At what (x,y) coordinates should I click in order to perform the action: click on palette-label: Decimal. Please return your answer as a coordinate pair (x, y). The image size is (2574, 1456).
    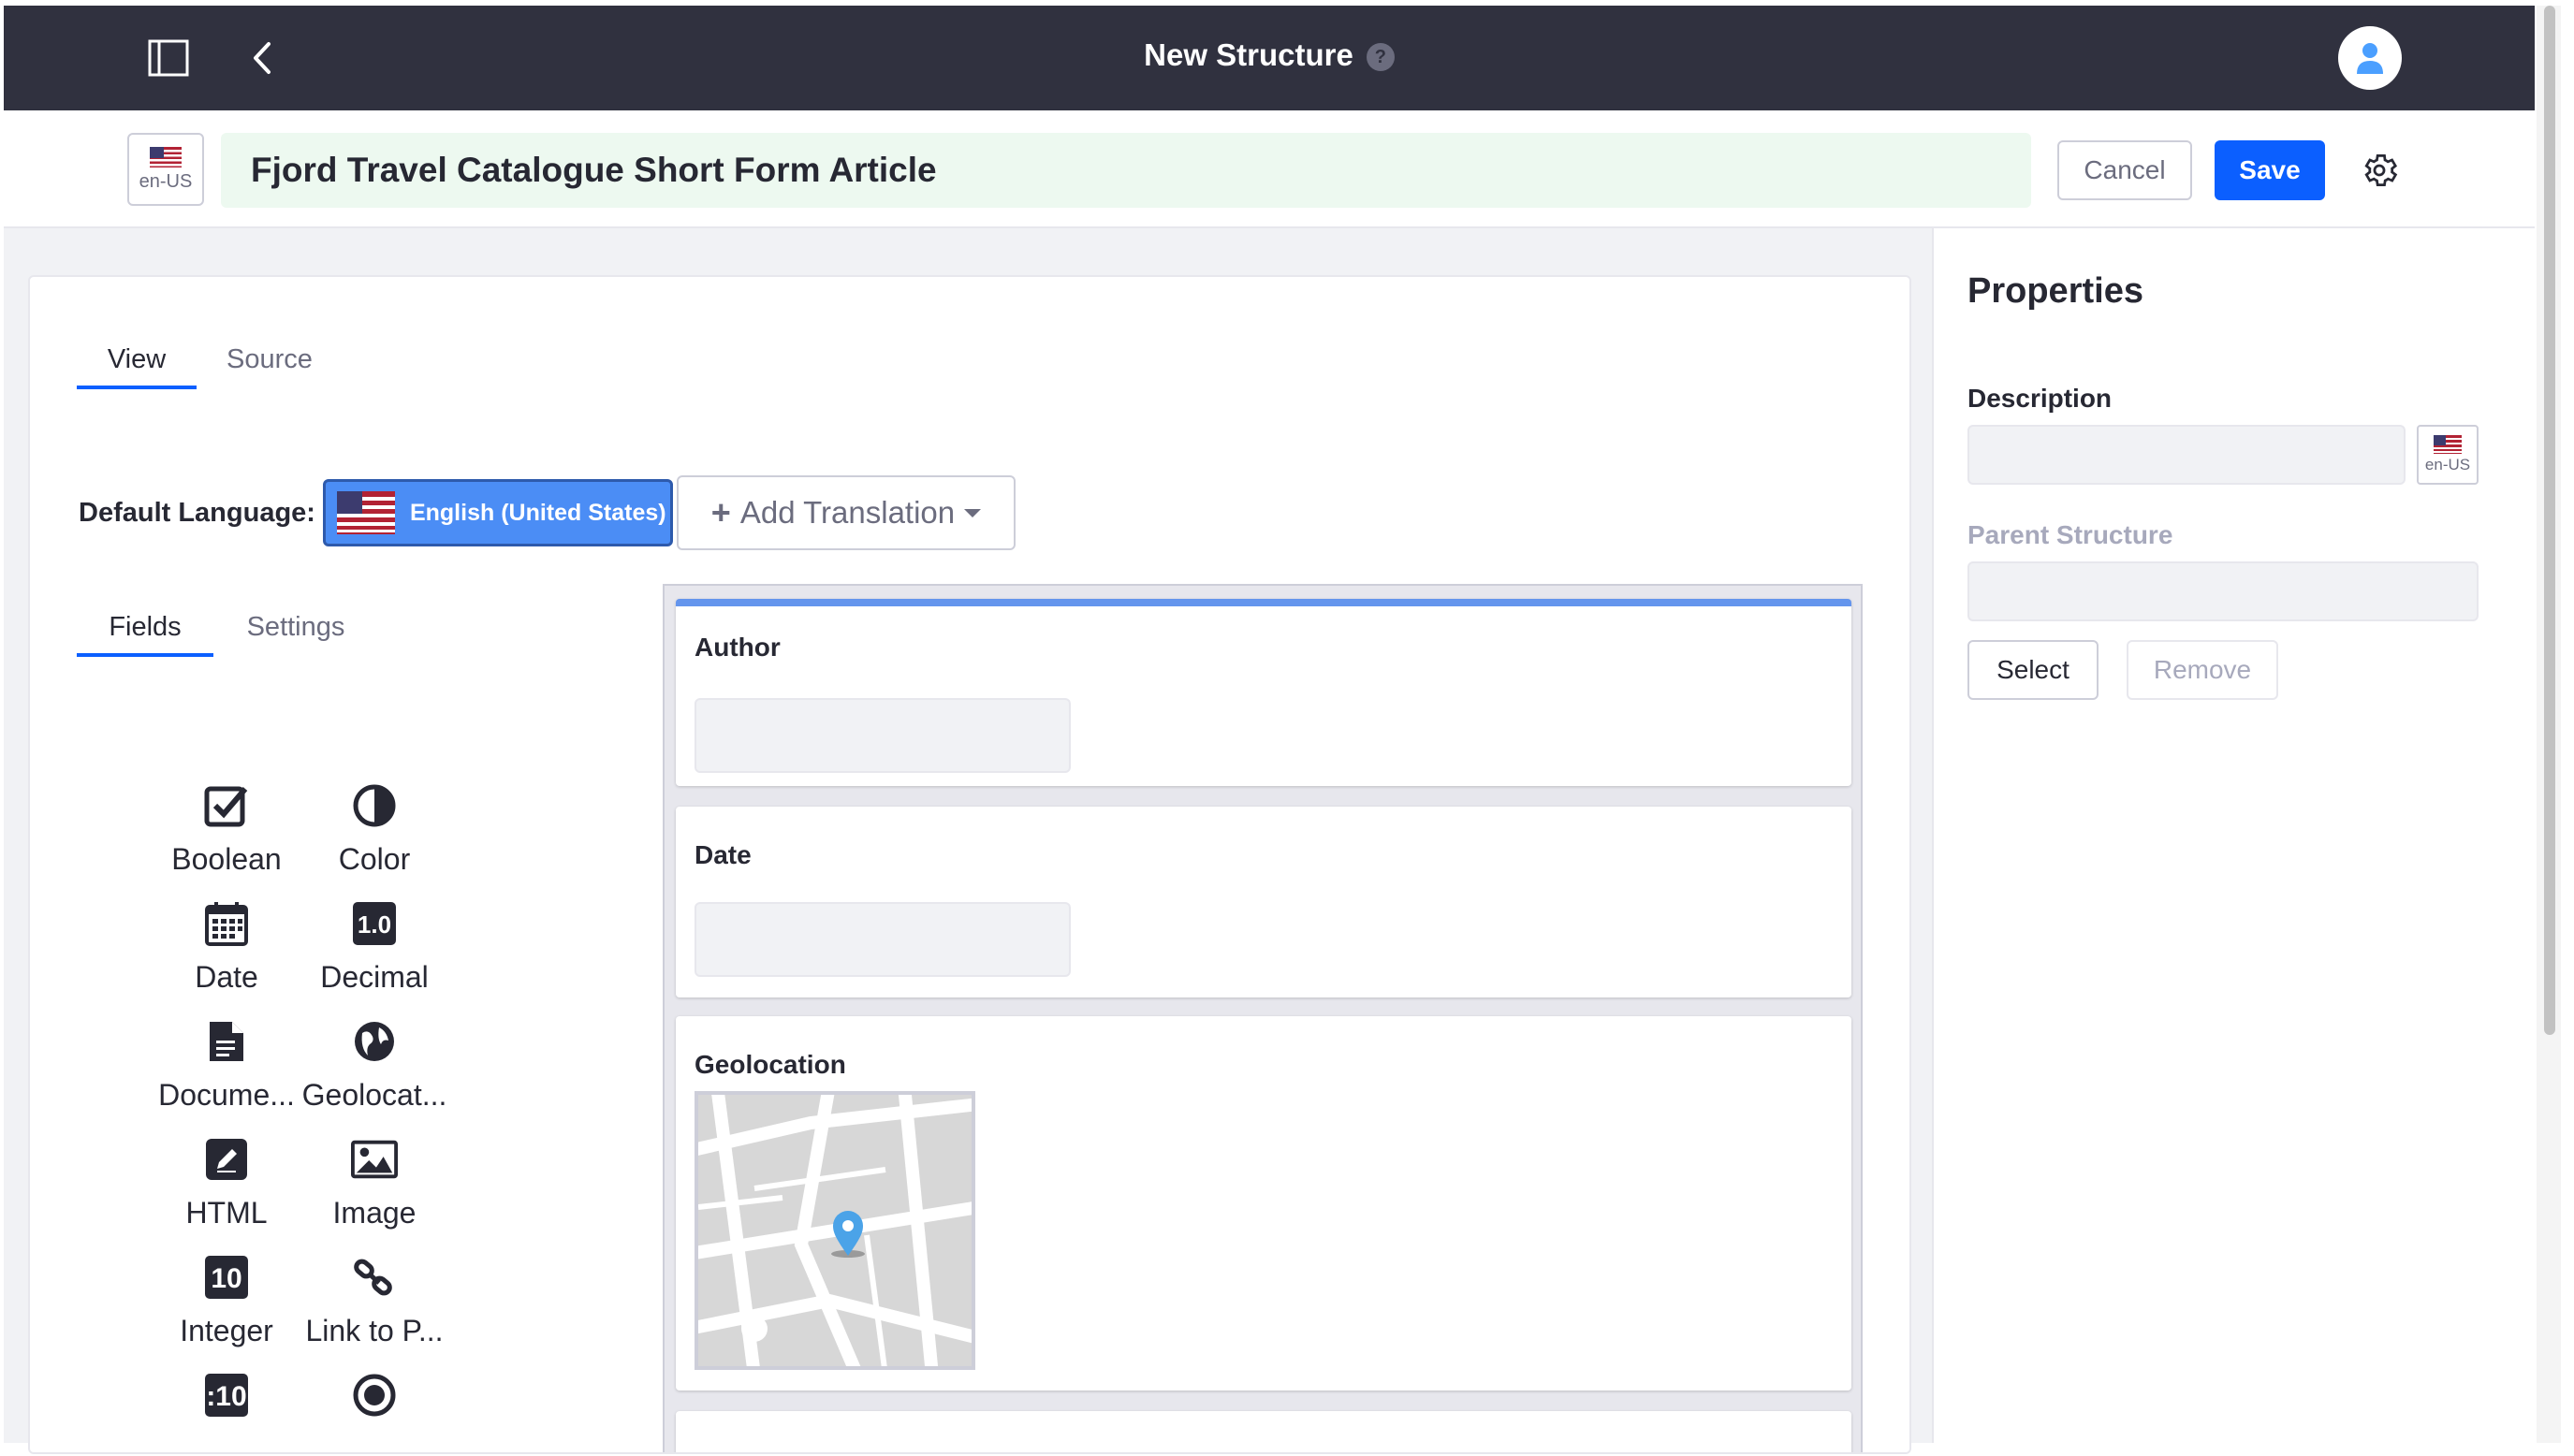
    Looking at the image, I should click on (374, 977).